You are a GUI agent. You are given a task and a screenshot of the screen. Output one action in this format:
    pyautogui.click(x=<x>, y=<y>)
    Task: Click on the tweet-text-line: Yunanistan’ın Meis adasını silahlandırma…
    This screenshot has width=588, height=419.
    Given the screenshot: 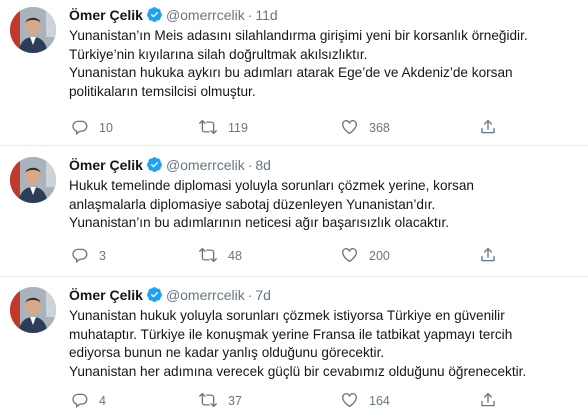 What is the action you would take?
    pyautogui.click(x=298, y=35)
    